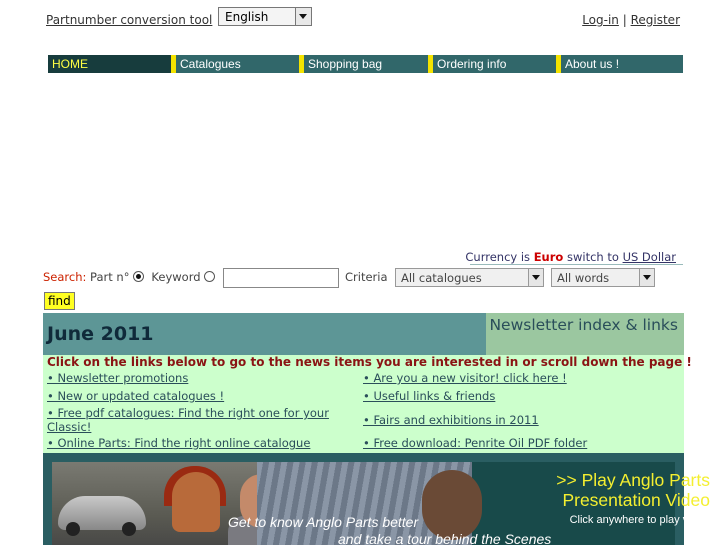 The height and width of the screenshot is (547, 727). What do you see at coordinates (622, 64) in the screenshot?
I see `nav-item-about-us: About us !` at bounding box center [622, 64].